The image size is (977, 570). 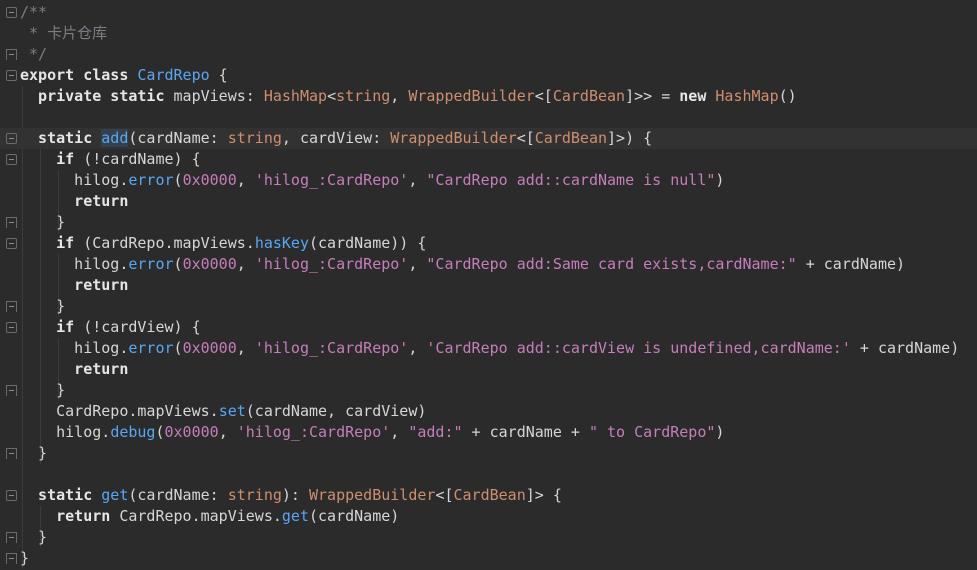 What do you see at coordinates (488, 159) in the screenshot?
I see `code-line: if (!cardName) {` at bounding box center [488, 159].